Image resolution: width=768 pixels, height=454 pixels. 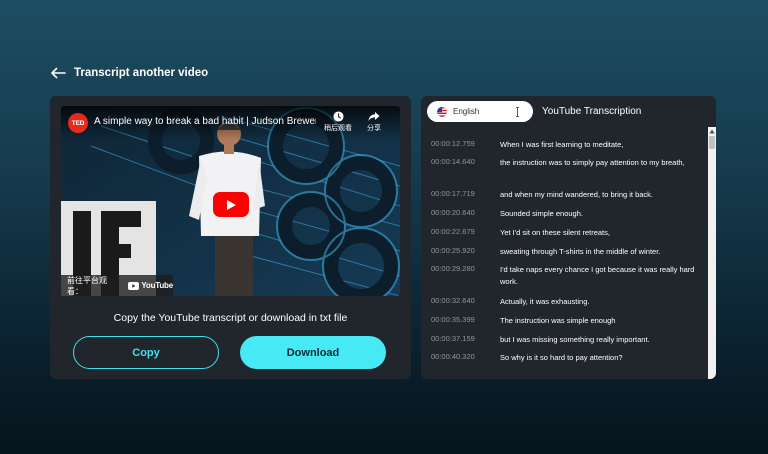 I want to click on scroll-up-icon, so click(x=712, y=131).